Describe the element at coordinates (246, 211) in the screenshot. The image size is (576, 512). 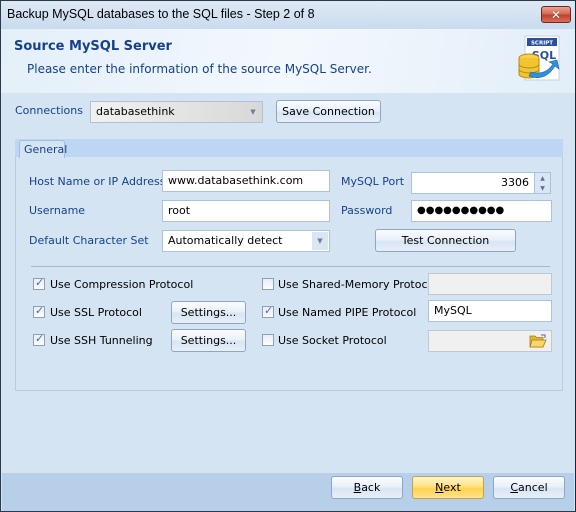
I see `username-input: root` at that location.